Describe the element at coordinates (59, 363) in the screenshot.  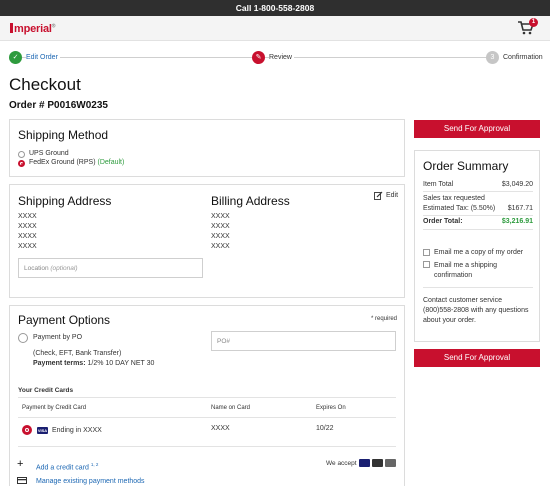
I see `terms-label: Payment terms:` at that location.